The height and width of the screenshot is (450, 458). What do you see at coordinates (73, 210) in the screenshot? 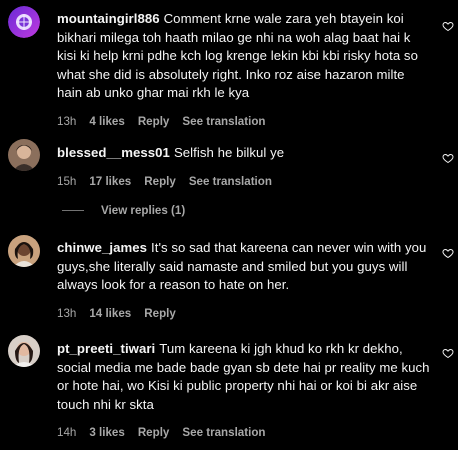
I see `replies-divider` at bounding box center [73, 210].